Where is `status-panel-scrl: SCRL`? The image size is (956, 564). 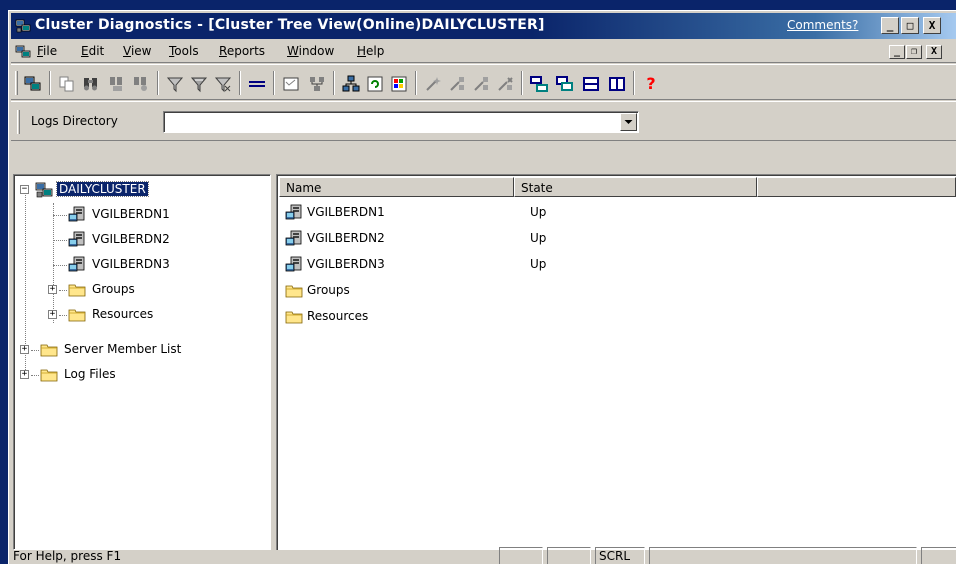 status-panel-scrl: SCRL is located at coordinates (620, 555).